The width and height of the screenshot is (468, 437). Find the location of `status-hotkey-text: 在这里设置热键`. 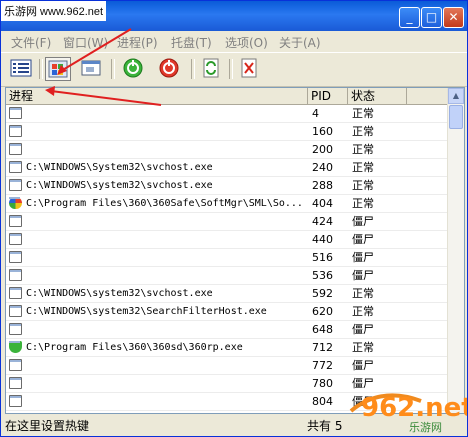

status-hotkey-text: 在这里设置热键 is located at coordinates (47, 426).